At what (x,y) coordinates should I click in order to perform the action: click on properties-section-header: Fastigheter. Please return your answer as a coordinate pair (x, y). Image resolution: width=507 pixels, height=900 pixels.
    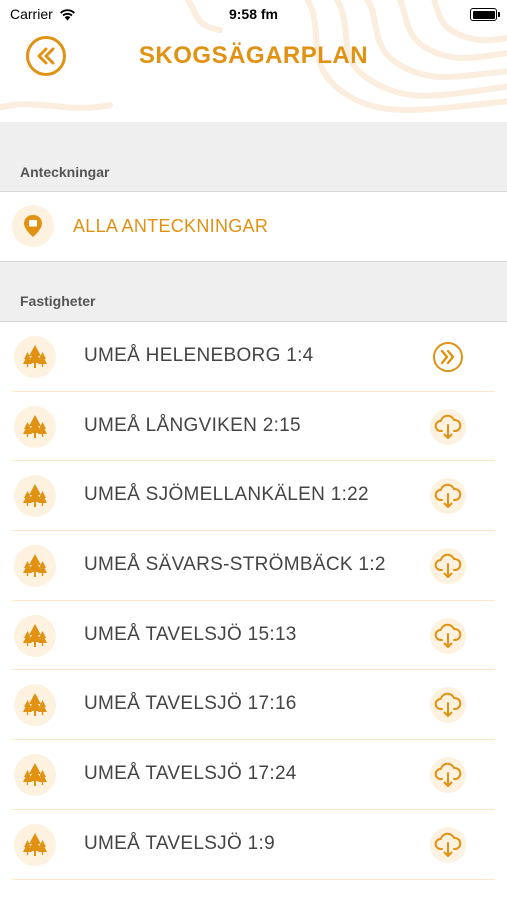
    Looking at the image, I should click on (253, 292).